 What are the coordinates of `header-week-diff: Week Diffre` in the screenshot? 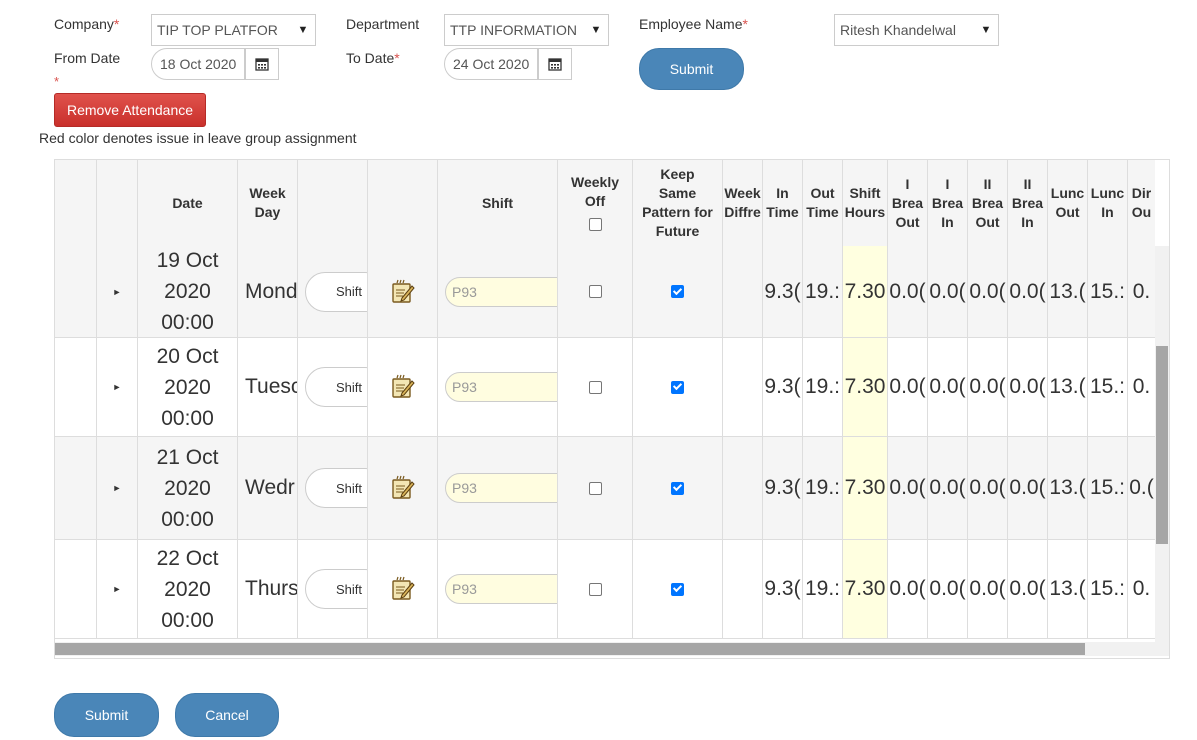 It's located at (743, 203).